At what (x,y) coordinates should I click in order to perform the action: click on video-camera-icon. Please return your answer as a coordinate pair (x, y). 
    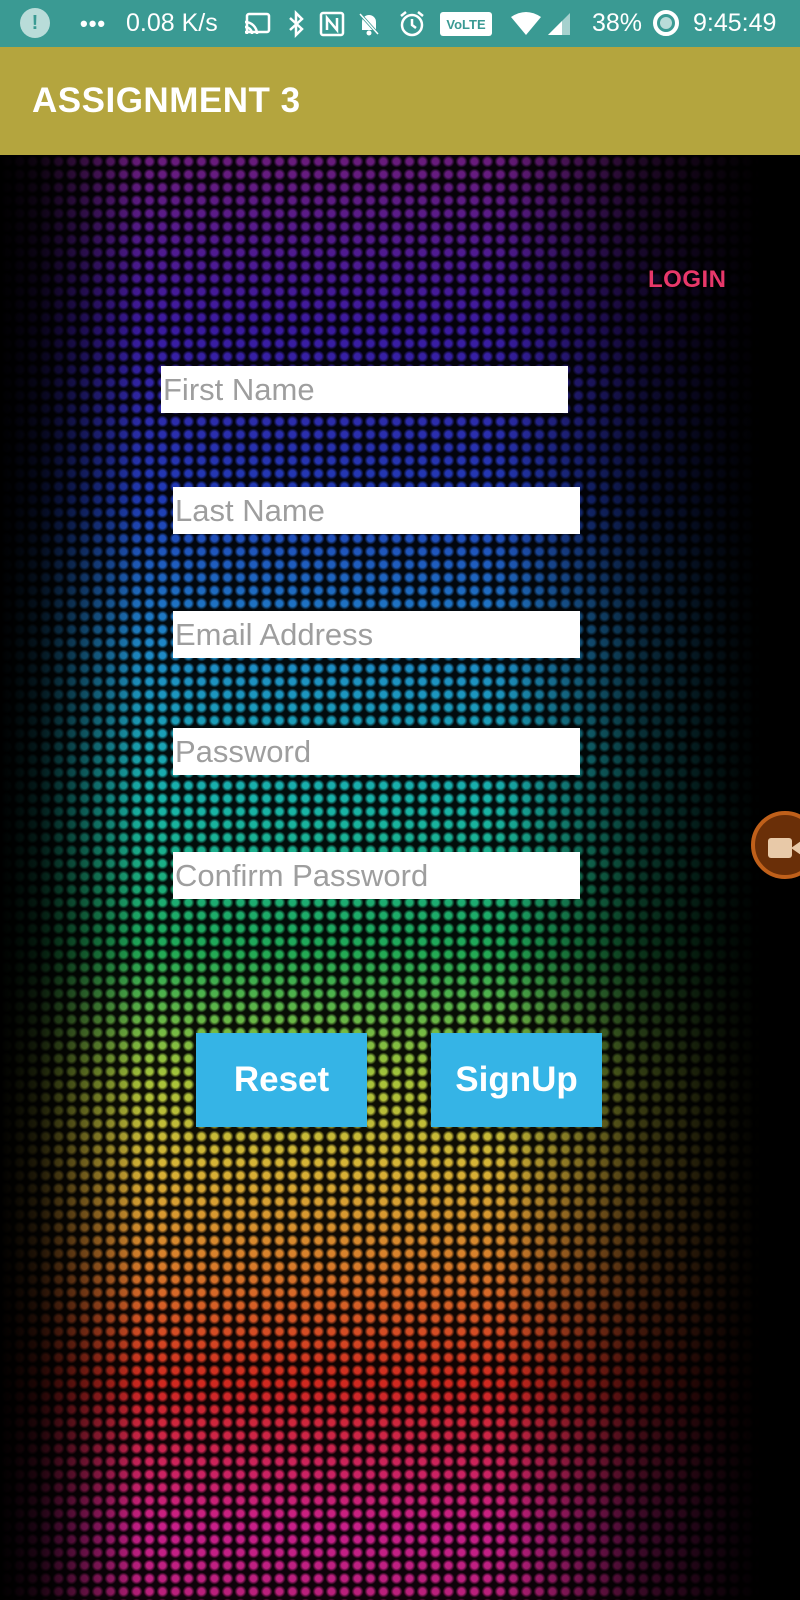
    Looking at the image, I should click on (780, 848).